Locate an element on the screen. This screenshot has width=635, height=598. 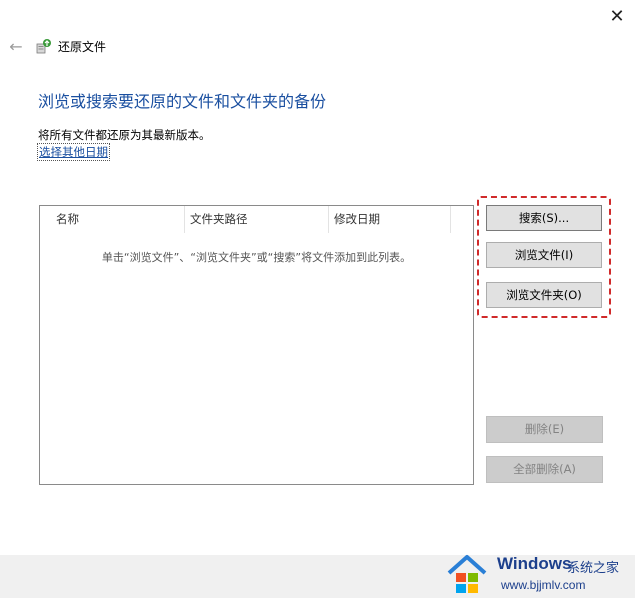
column-header-modified-date: 修改日期 is located at coordinates (390, 219).